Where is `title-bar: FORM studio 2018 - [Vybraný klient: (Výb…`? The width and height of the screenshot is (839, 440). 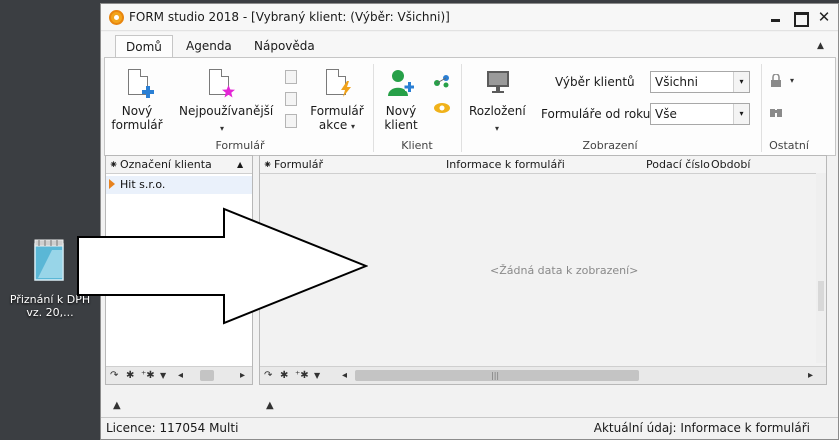 title-bar: FORM studio 2018 - [Vybraný klient: (Výb… is located at coordinates (469, 17).